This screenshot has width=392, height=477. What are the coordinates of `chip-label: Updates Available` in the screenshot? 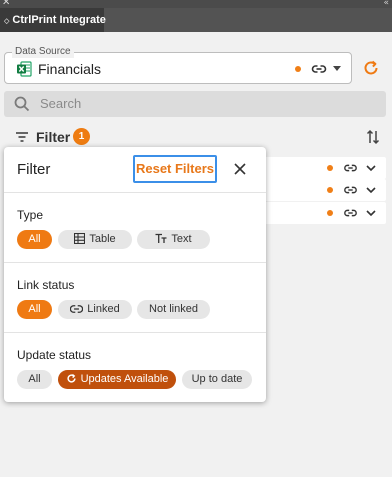 It's located at (124, 379).